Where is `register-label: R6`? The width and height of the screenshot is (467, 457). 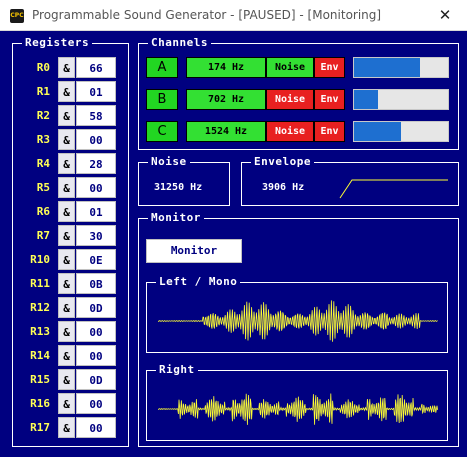
register-label: R6 is located at coordinates (43, 211).